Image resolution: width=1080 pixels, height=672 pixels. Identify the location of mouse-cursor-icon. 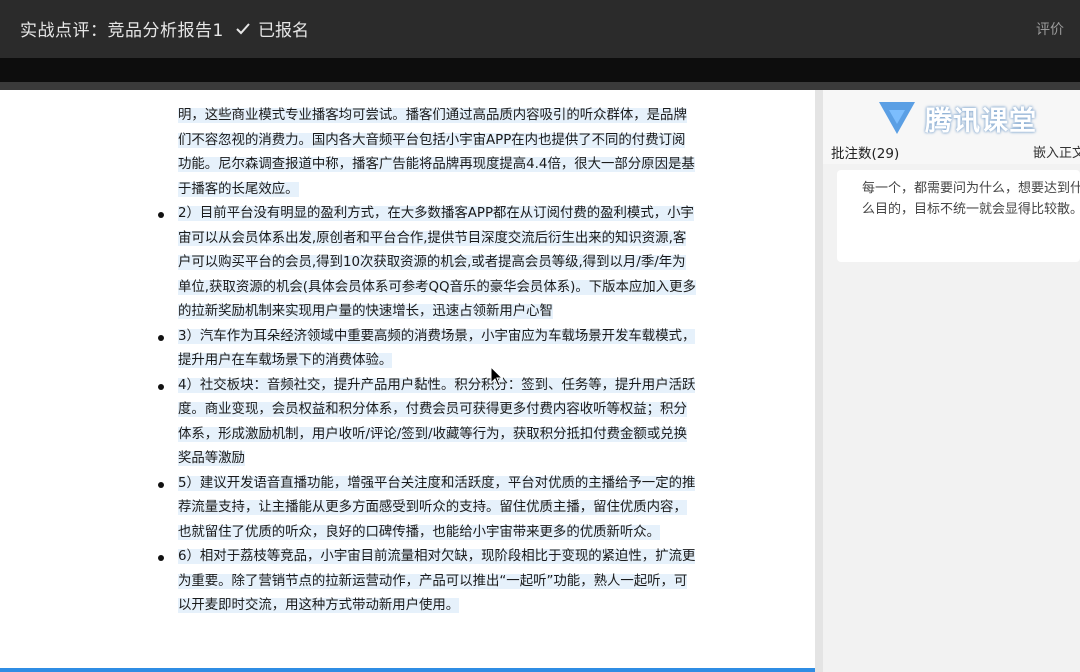
(497, 376).